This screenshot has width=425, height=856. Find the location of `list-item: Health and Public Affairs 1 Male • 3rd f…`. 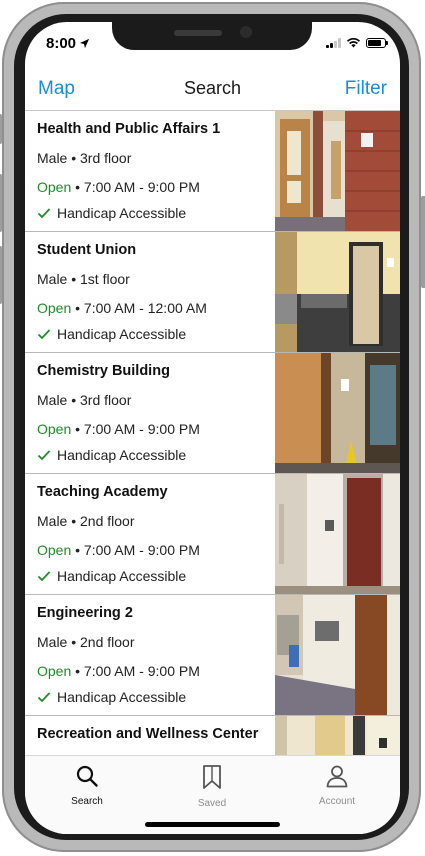

list-item: Health and Public Affairs 1 Male • 3rd f… is located at coordinates (212, 171).